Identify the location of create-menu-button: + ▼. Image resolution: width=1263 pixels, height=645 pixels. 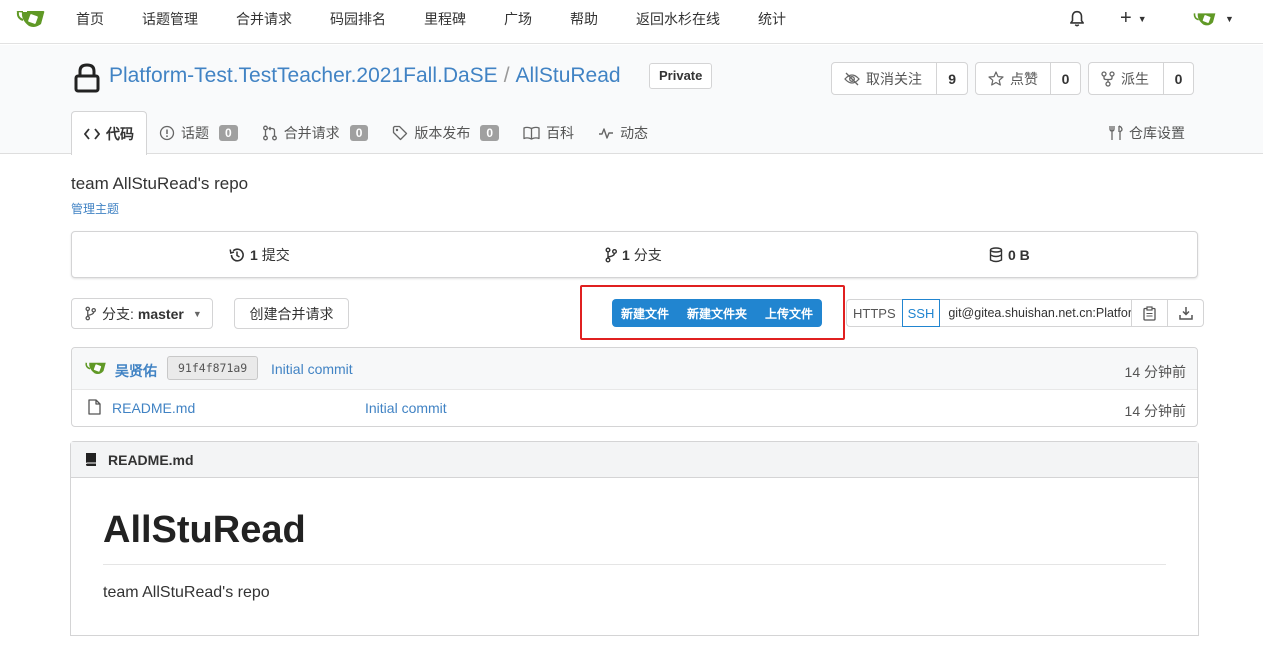
(1133, 18).